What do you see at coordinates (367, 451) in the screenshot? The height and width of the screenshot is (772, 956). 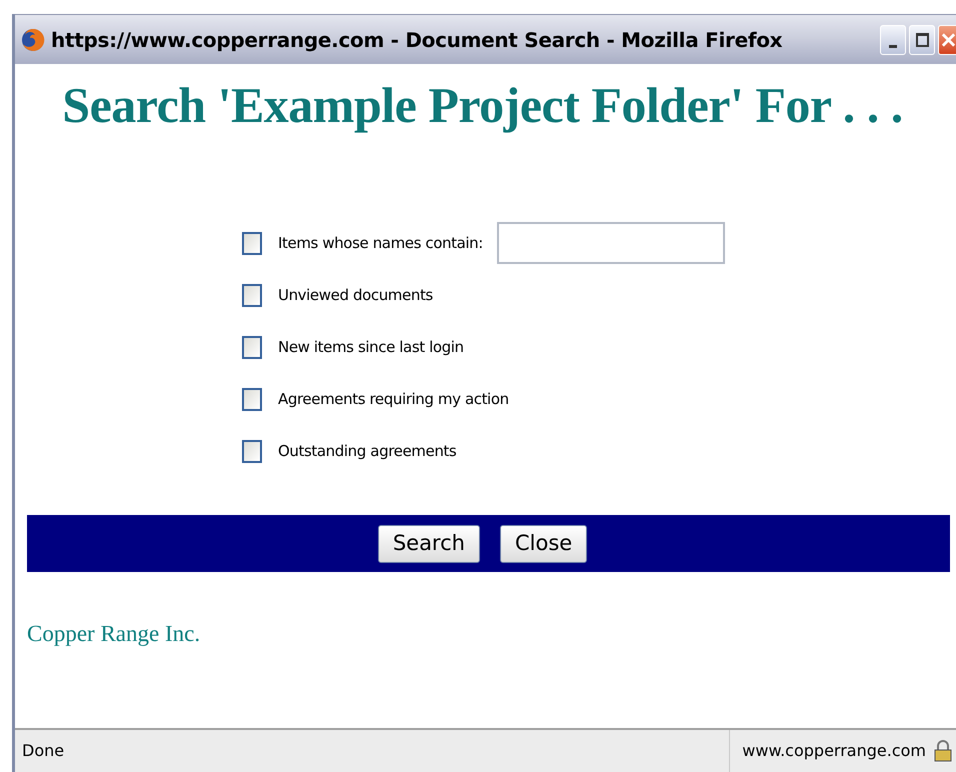 I see `option-label: Outstanding agreements` at bounding box center [367, 451].